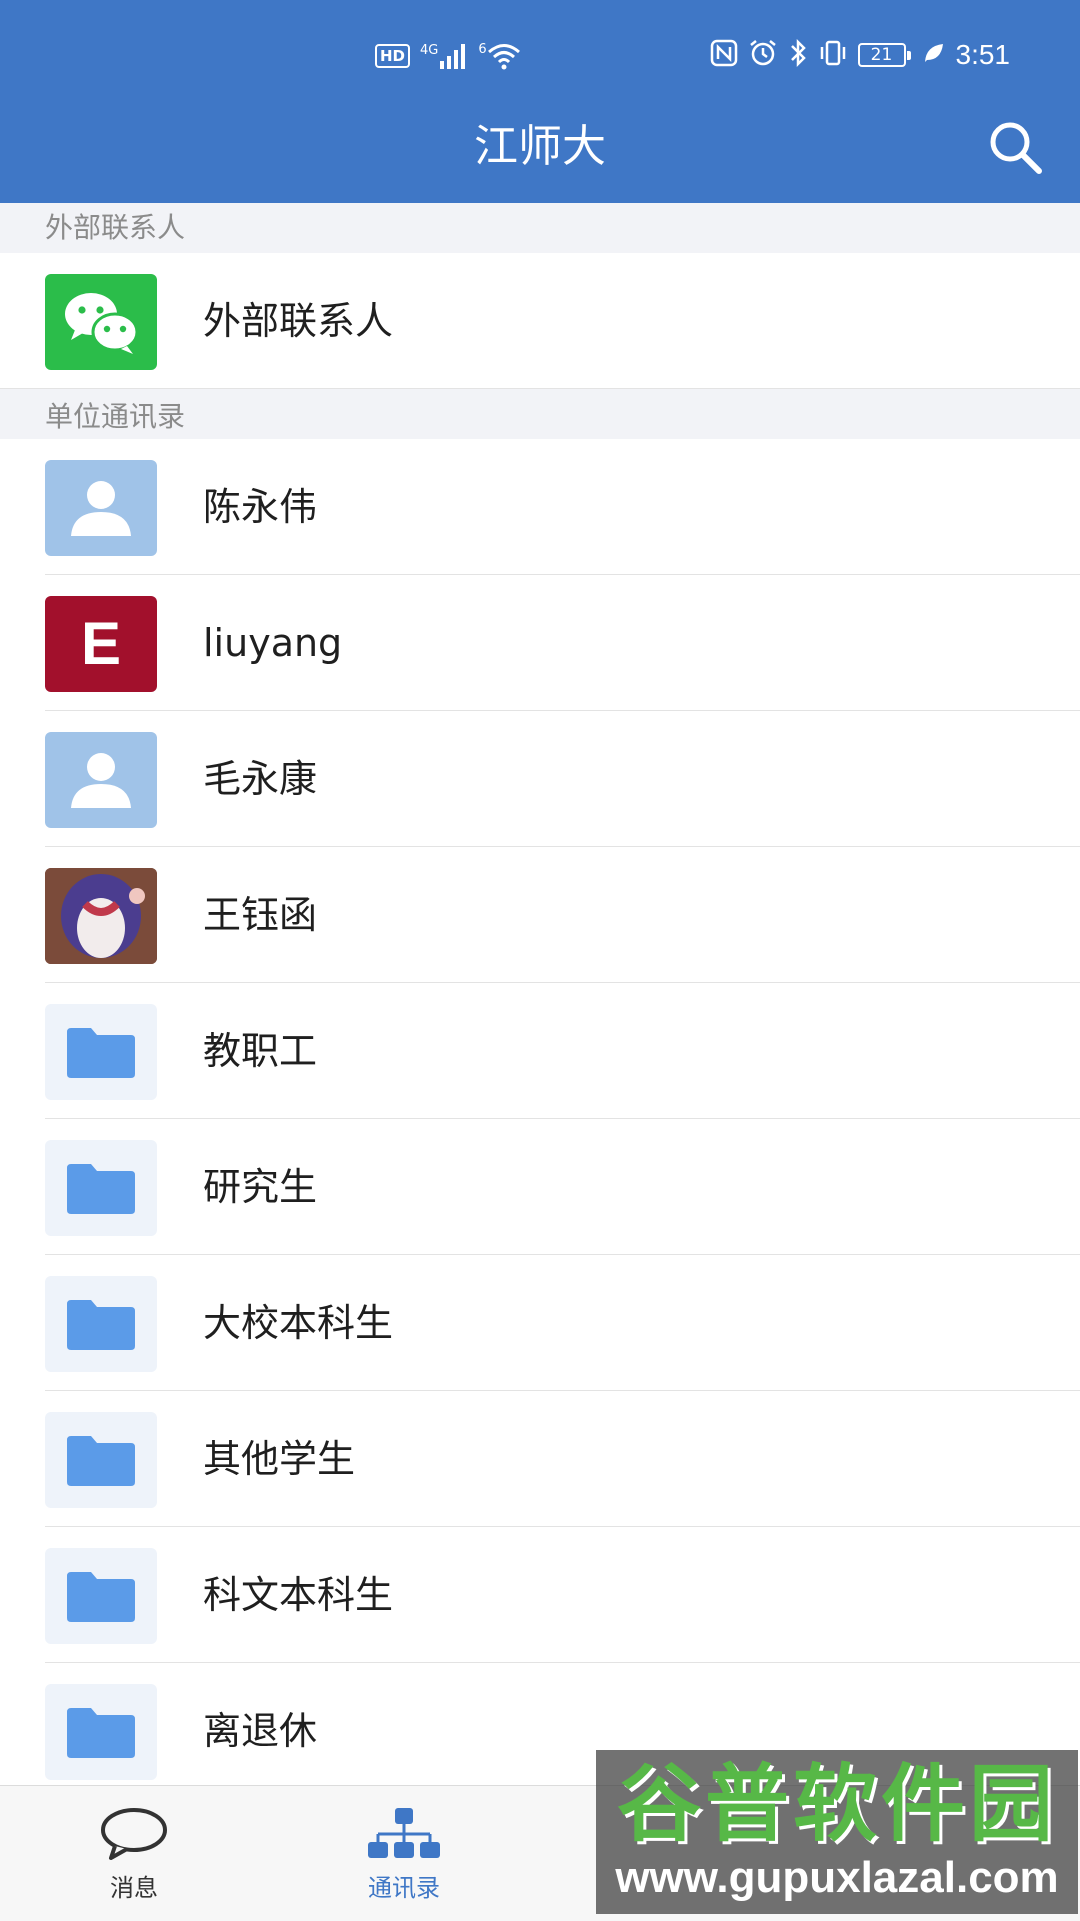 The image size is (1080, 1921). Describe the element at coordinates (298, 1595) in the screenshot. I see `department-name: 科文本科生` at that location.